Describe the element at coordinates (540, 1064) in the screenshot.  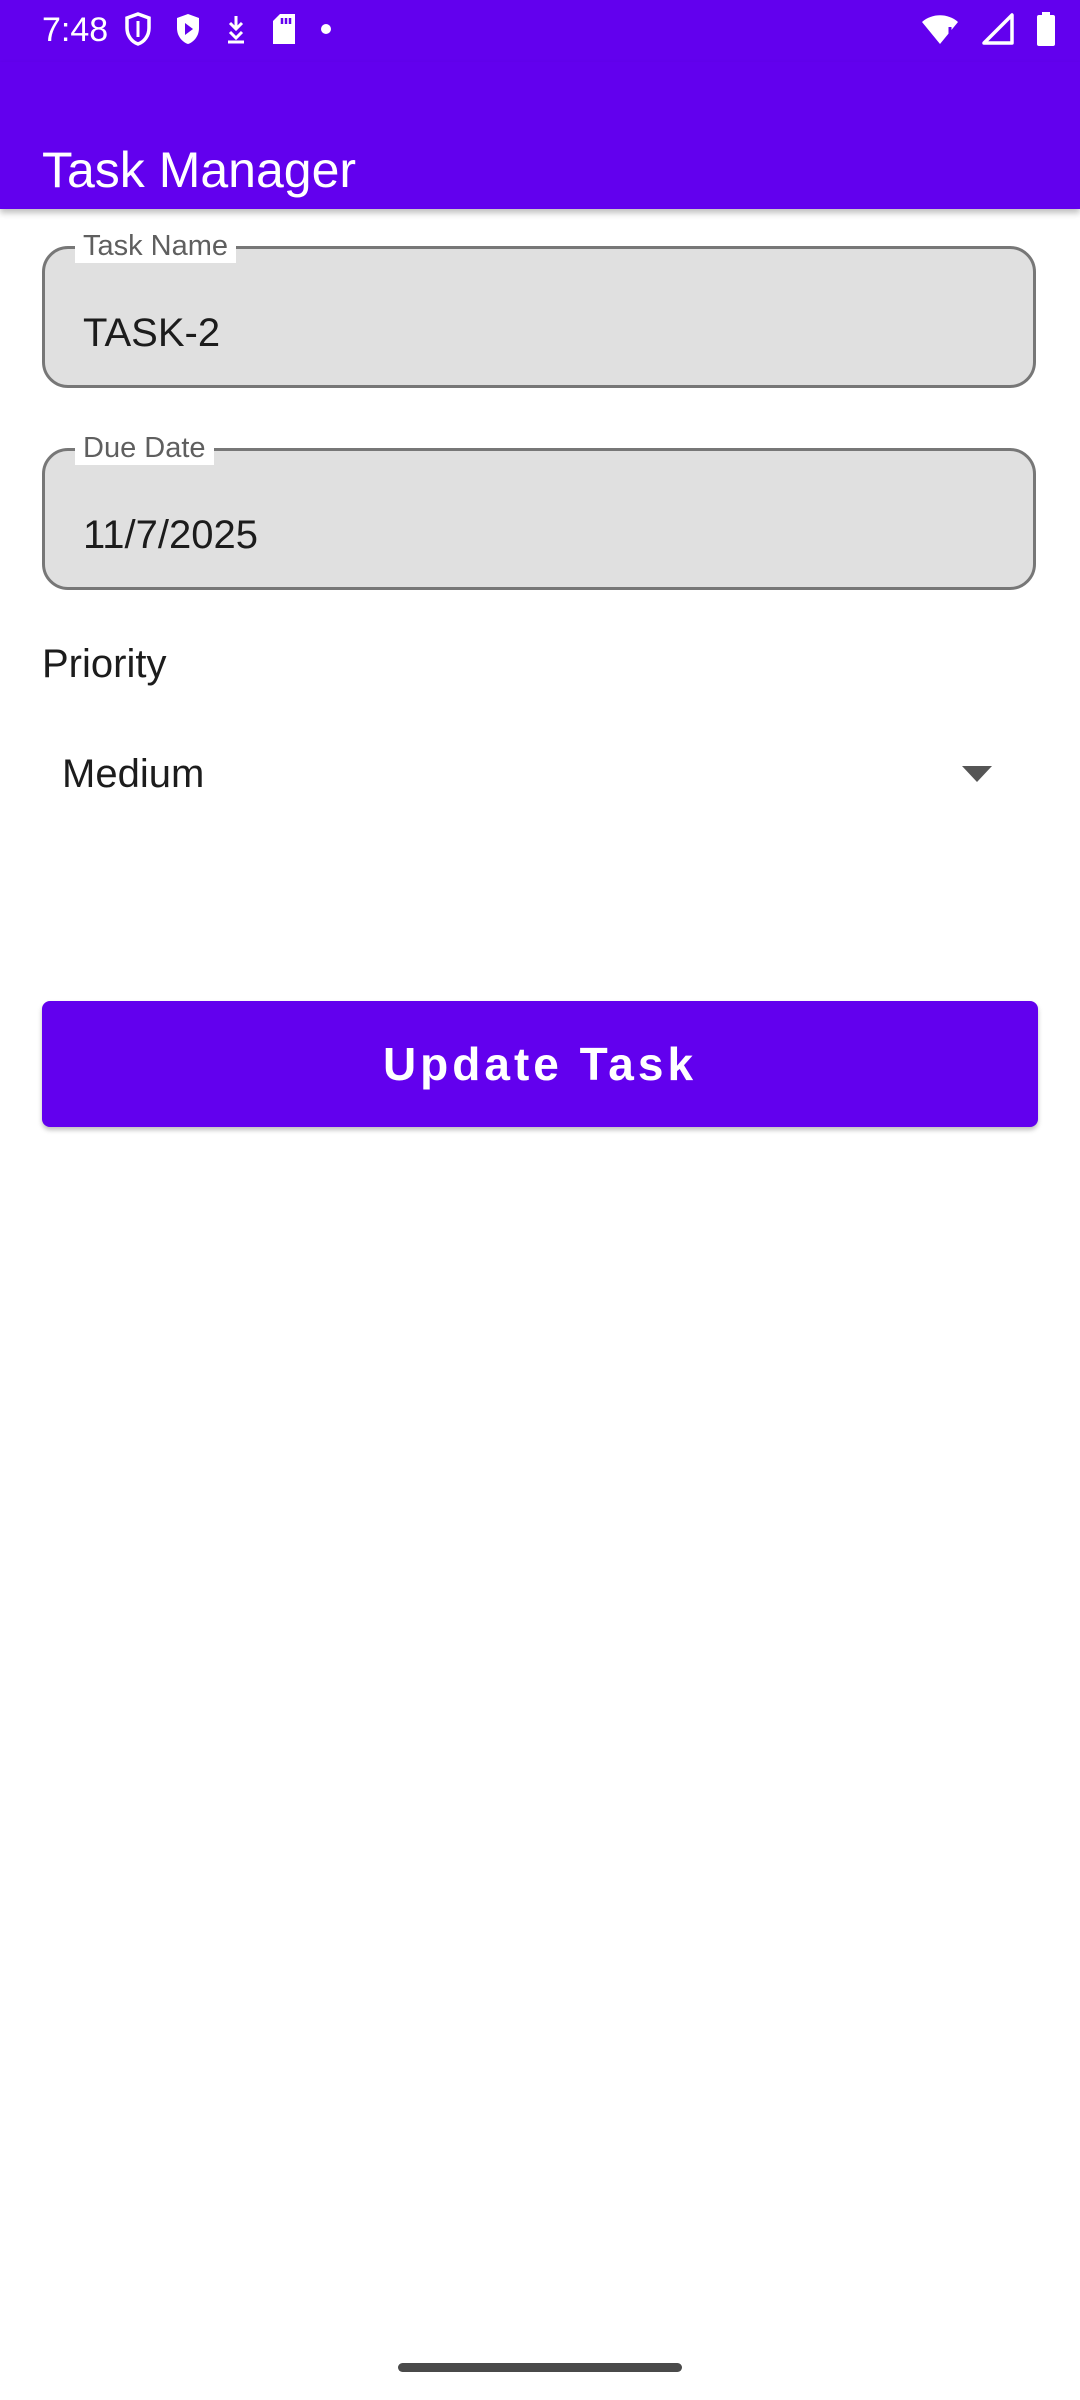
I see `update-task-button: Update Task` at that location.